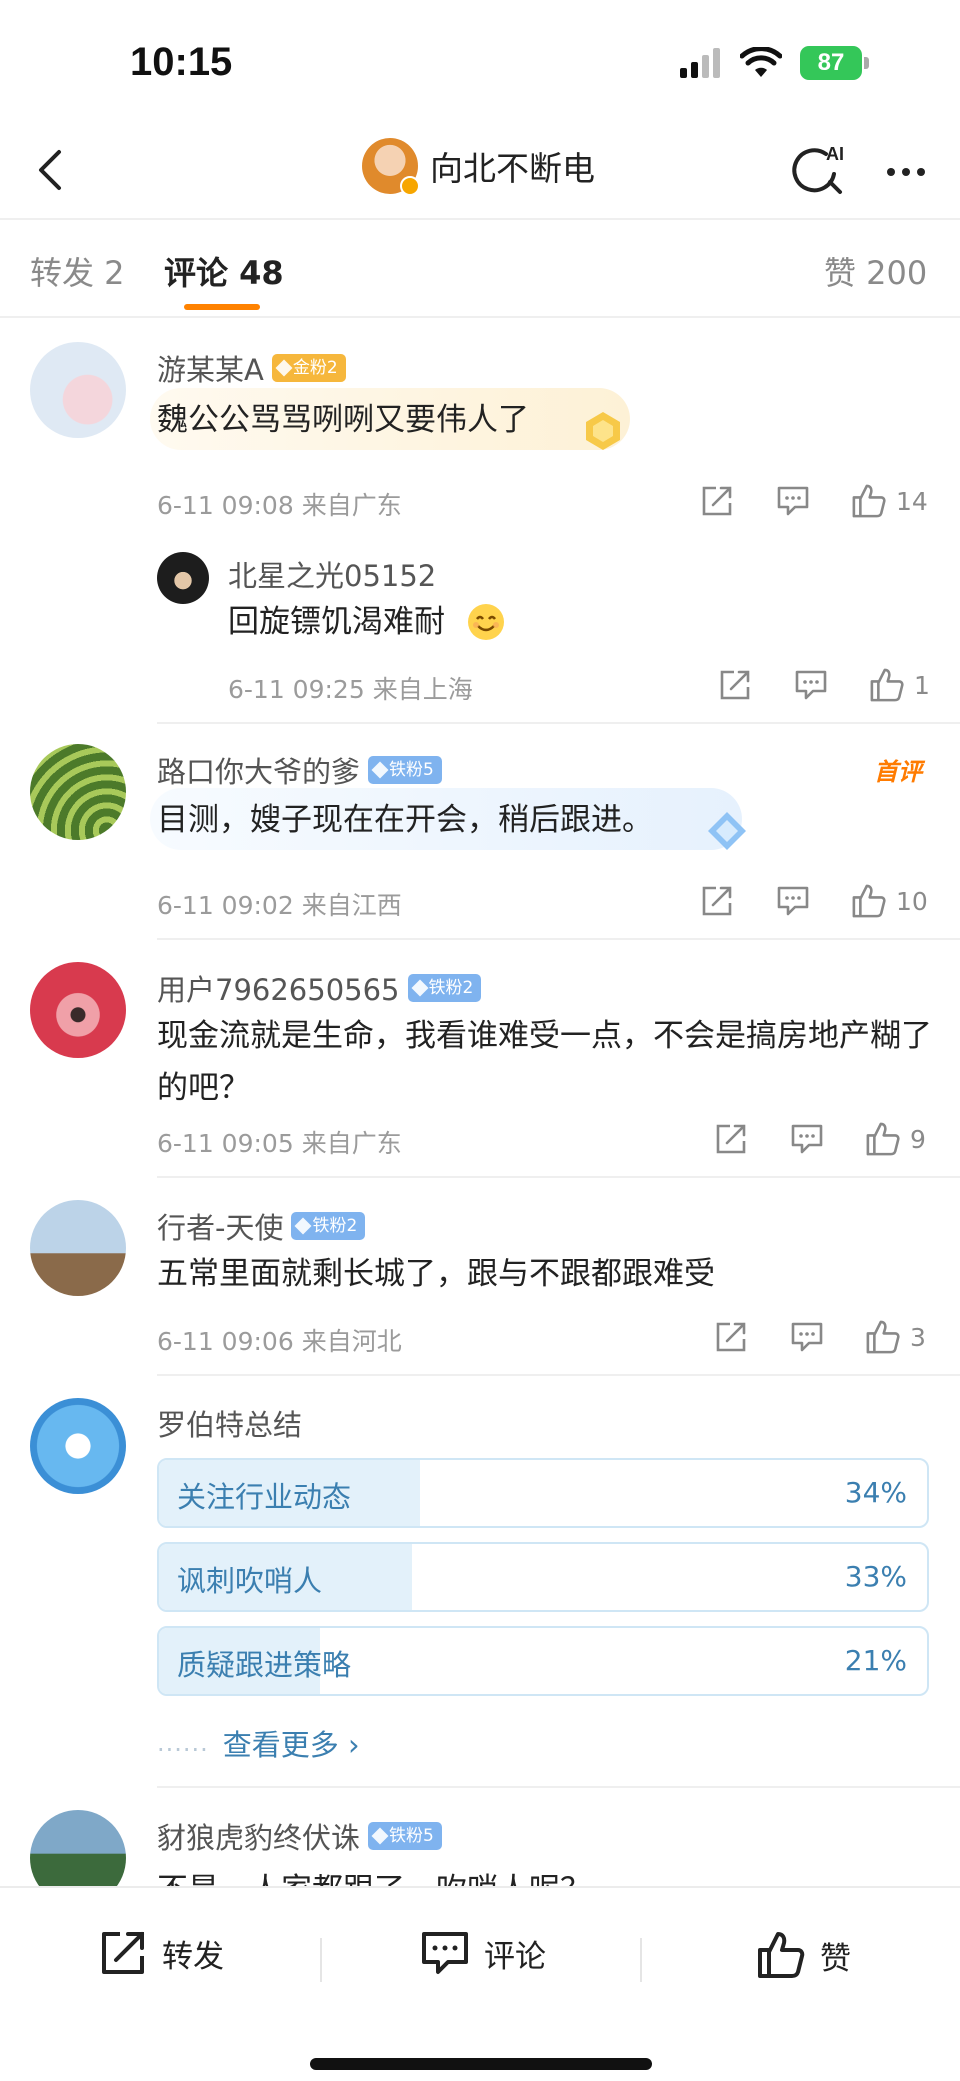 The image size is (960, 2081). I want to click on signal-icon, so click(700, 63).